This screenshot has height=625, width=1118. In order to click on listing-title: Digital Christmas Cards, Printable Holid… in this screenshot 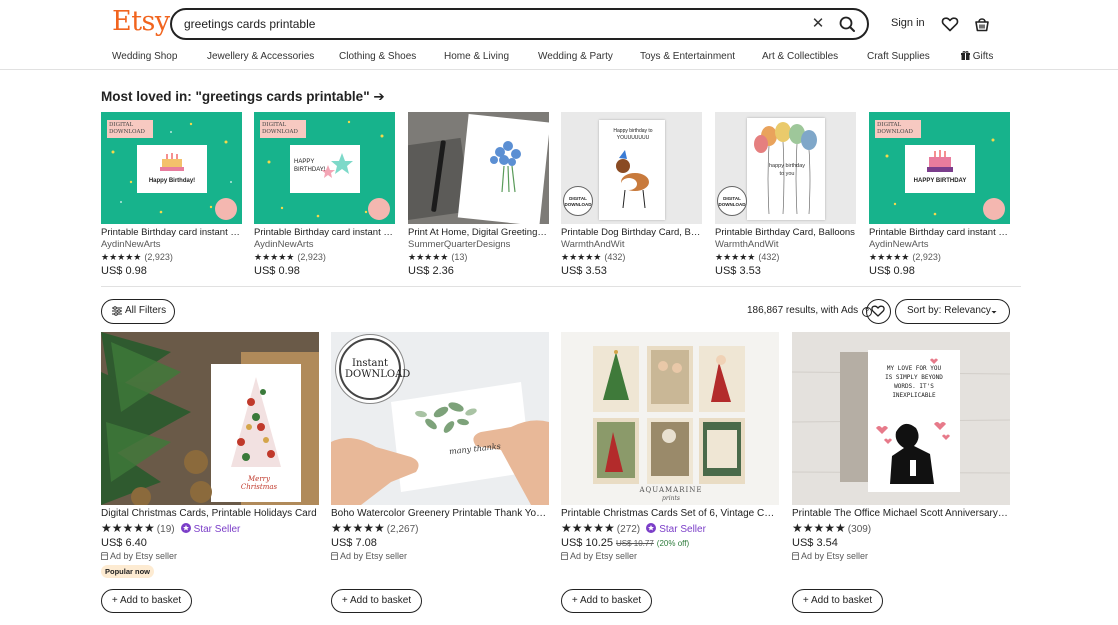, I will do `click(210, 513)`.